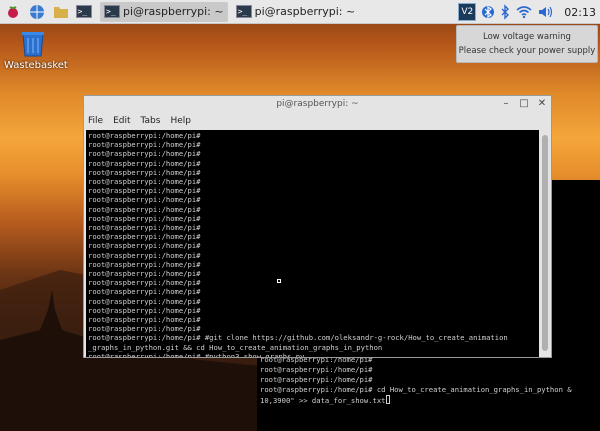  What do you see at coordinates (13, 12) in the screenshot?
I see `raspberry-menu-icon` at bounding box center [13, 12].